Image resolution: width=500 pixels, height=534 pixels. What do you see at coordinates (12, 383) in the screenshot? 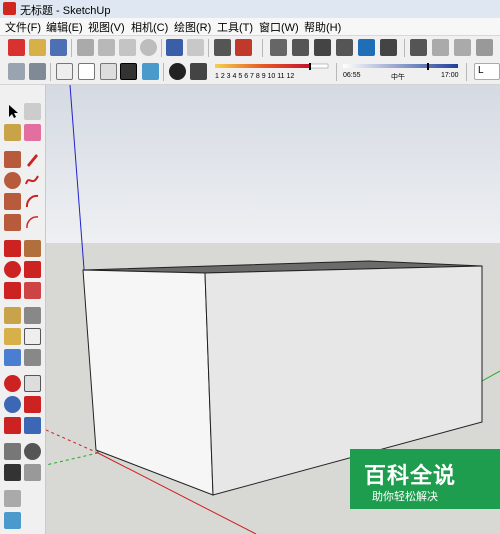
I see `orbit-icon` at bounding box center [12, 383].